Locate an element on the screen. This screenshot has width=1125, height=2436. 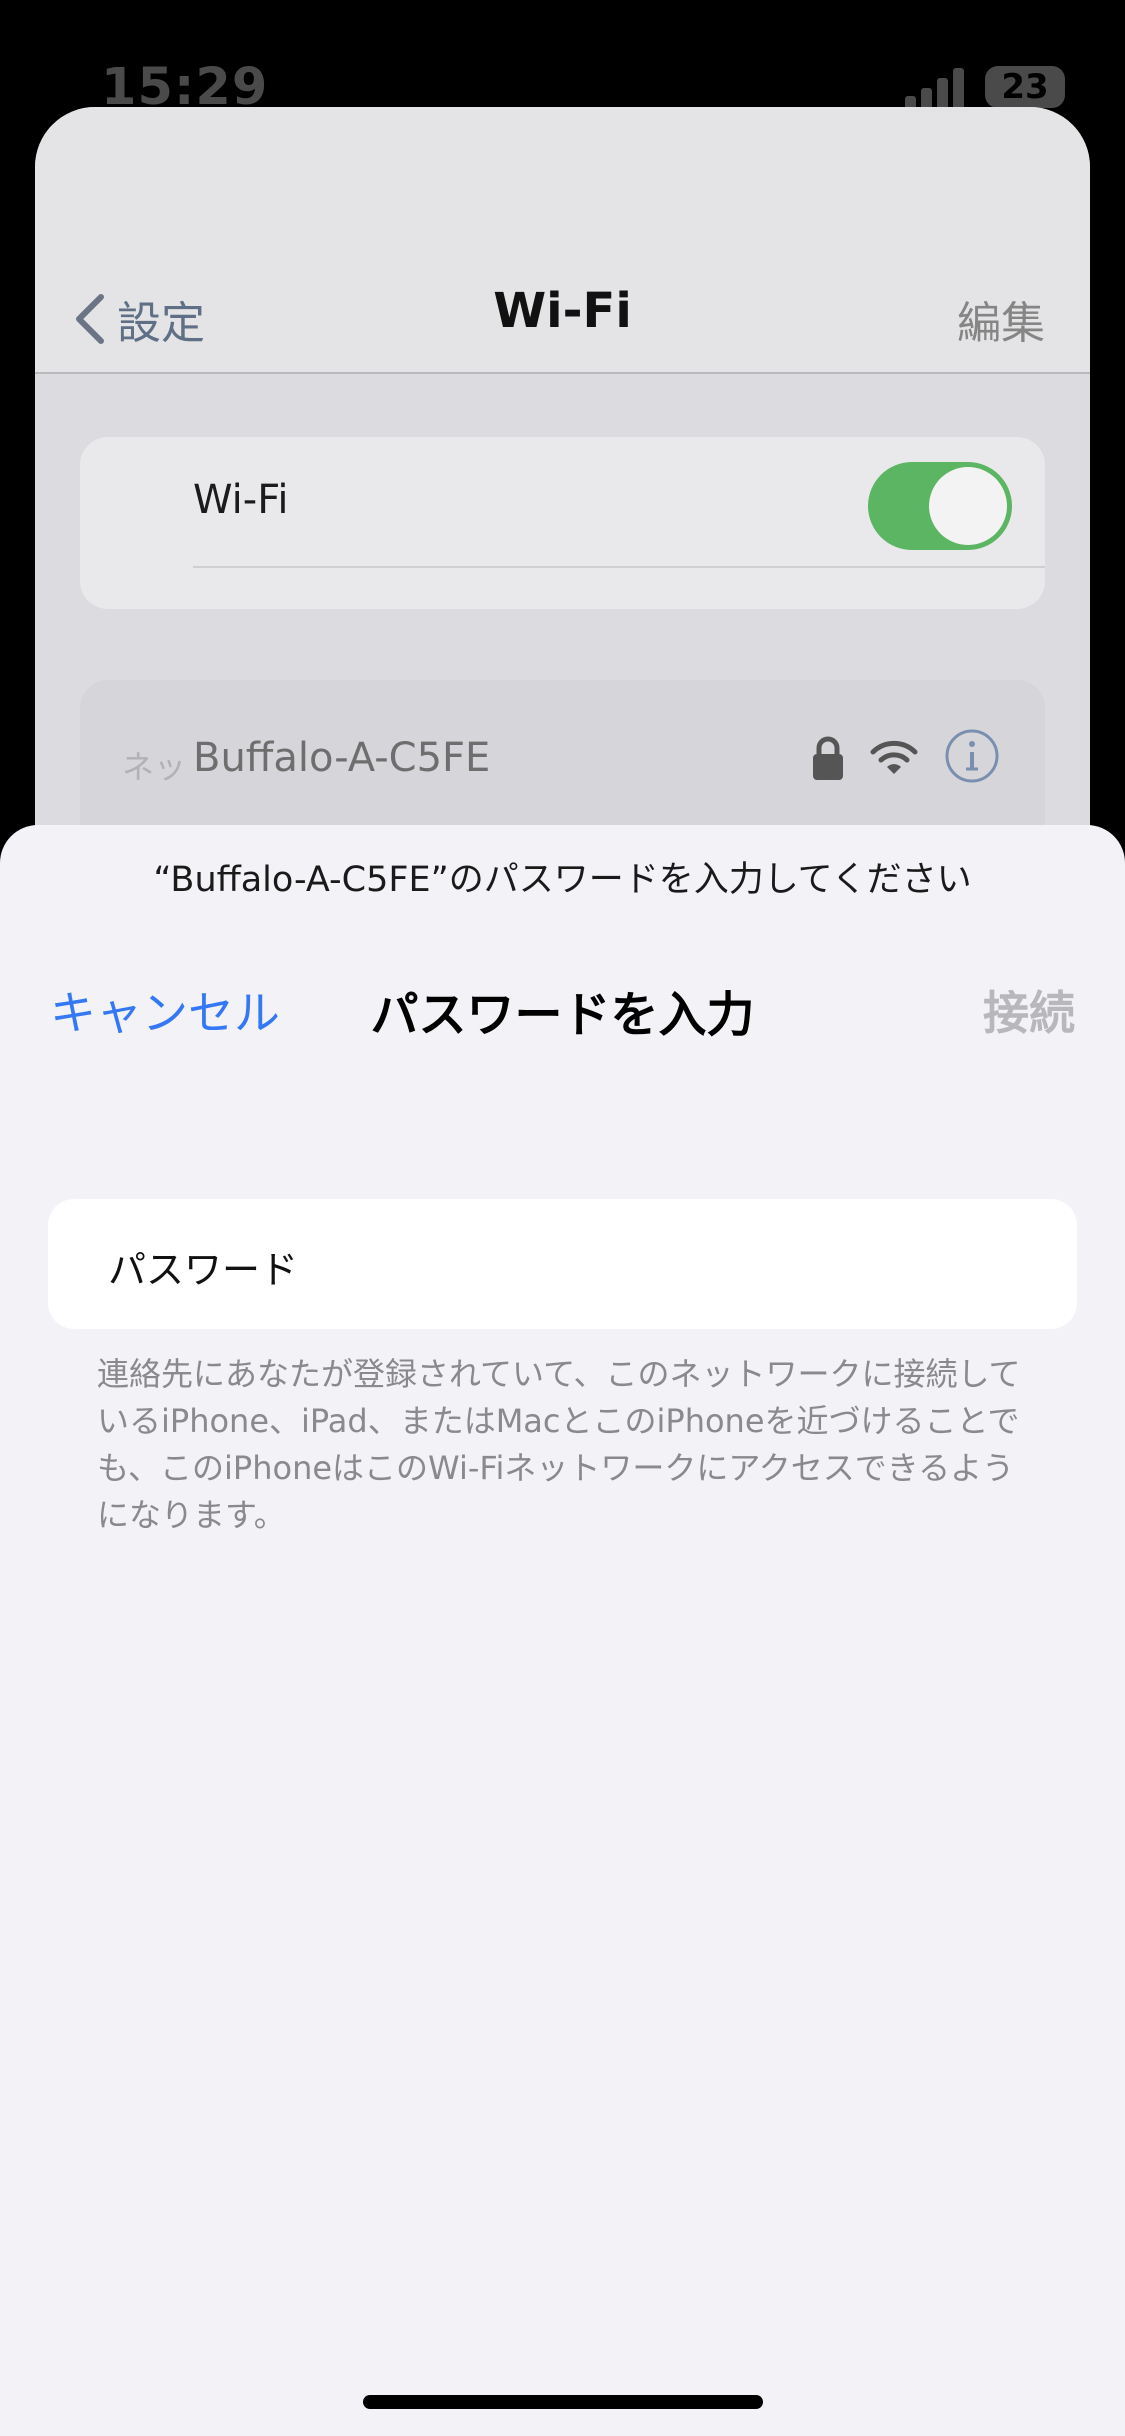
password-input is located at coordinates (690, 1265).